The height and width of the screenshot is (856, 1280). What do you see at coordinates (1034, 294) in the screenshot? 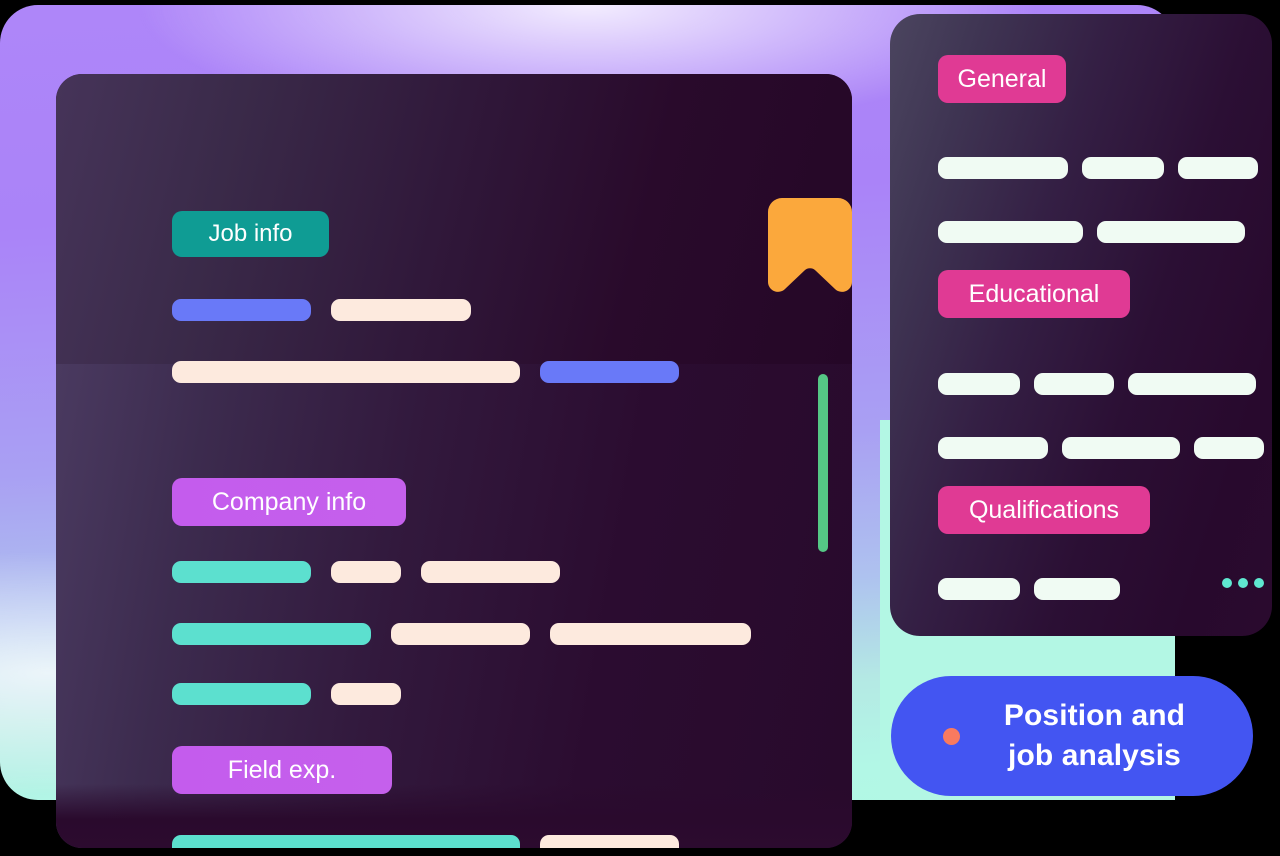
I see `section-badge-educational: Educational` at bounding box center [1034, 294].